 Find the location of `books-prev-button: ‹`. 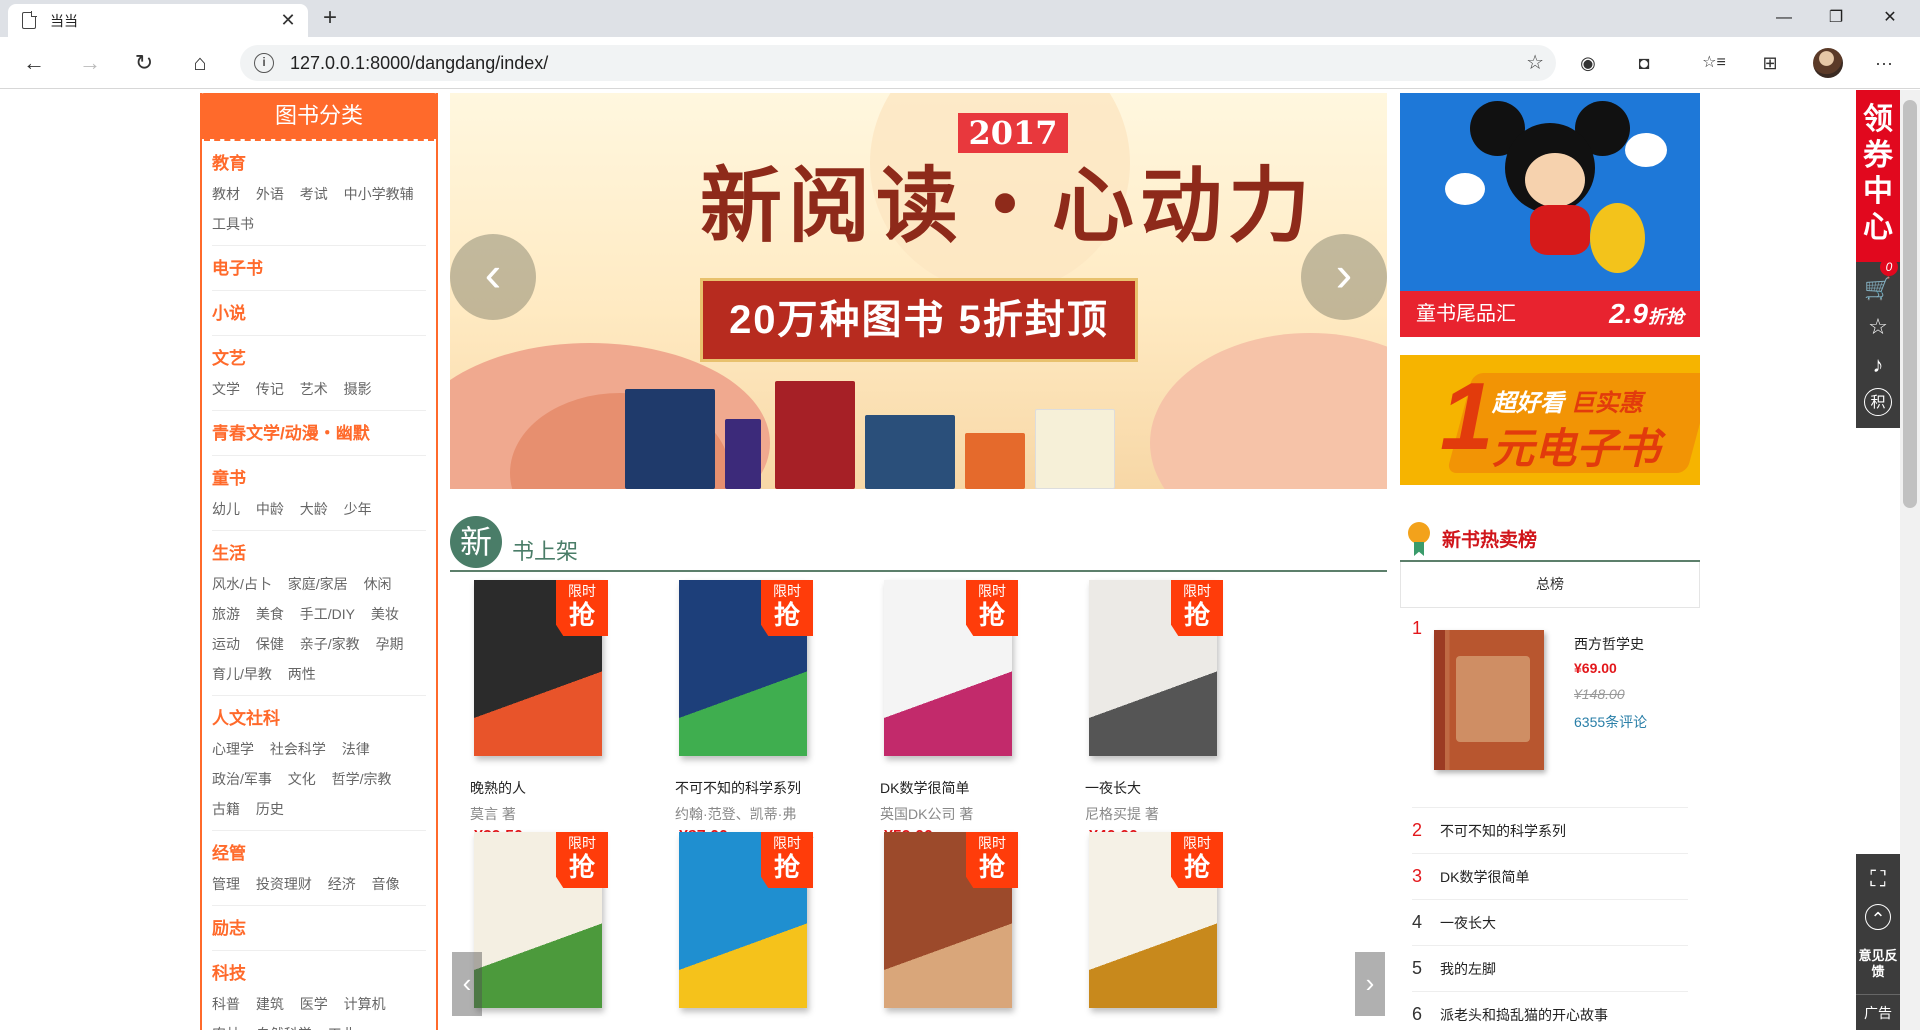

books-prev-button: ‹ is located at coordinates (467, 984).